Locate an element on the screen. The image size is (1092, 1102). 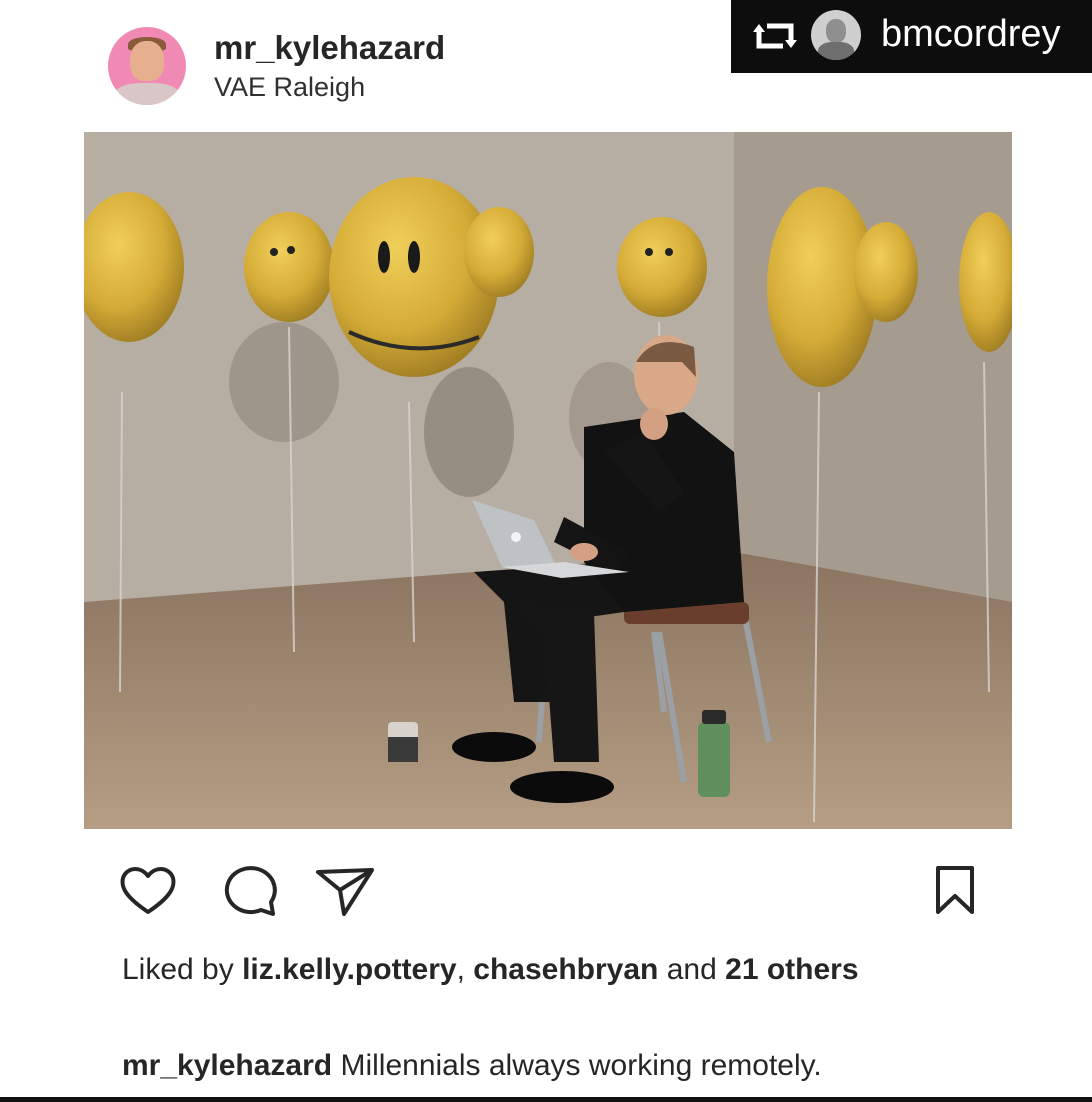
comment-icon is located at coordinates (249, 890).